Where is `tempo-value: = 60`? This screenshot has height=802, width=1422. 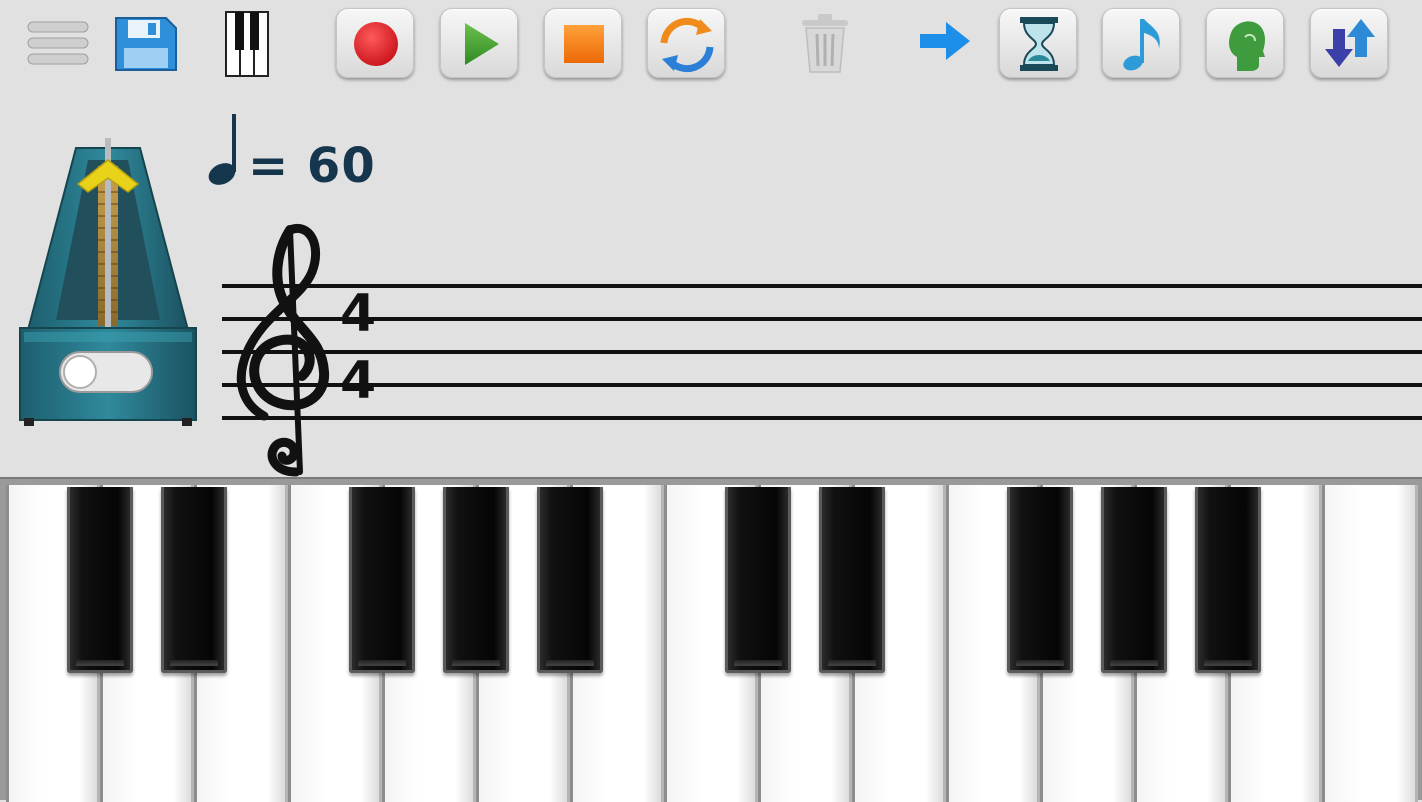
tempo-value: = 60 is located at coordinates (312, 166).